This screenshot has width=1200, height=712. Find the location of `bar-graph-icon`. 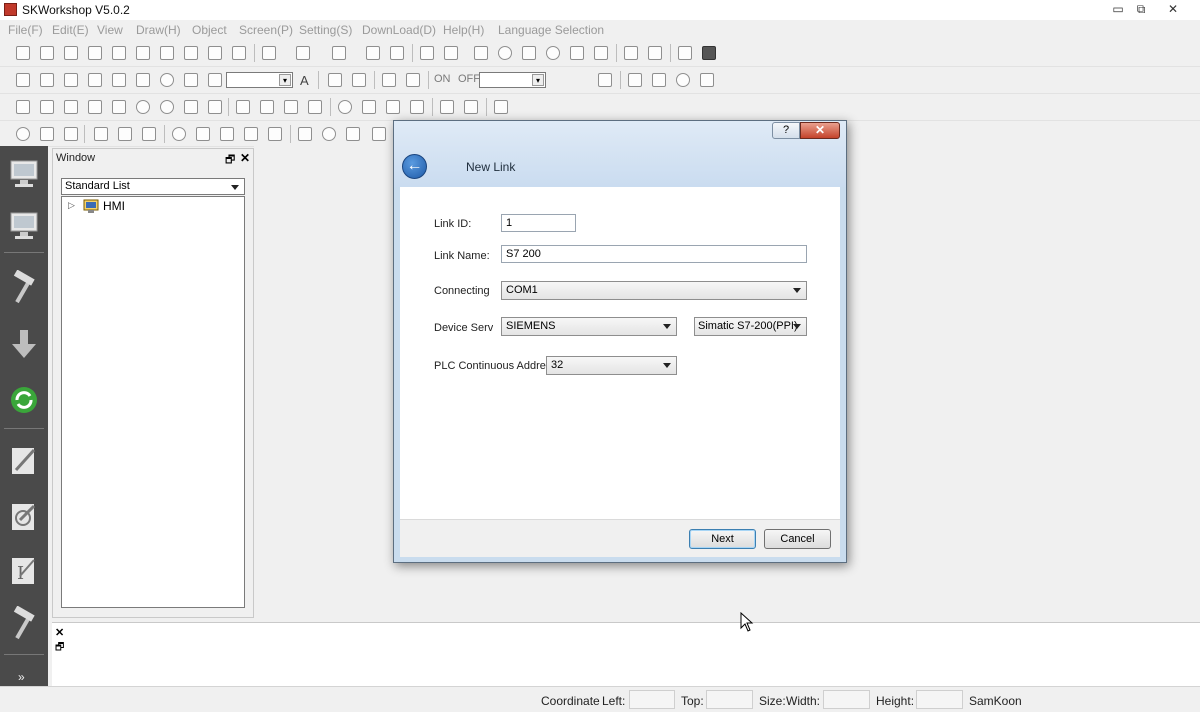

bar-graph-icon is located at coordinates (353, 134).